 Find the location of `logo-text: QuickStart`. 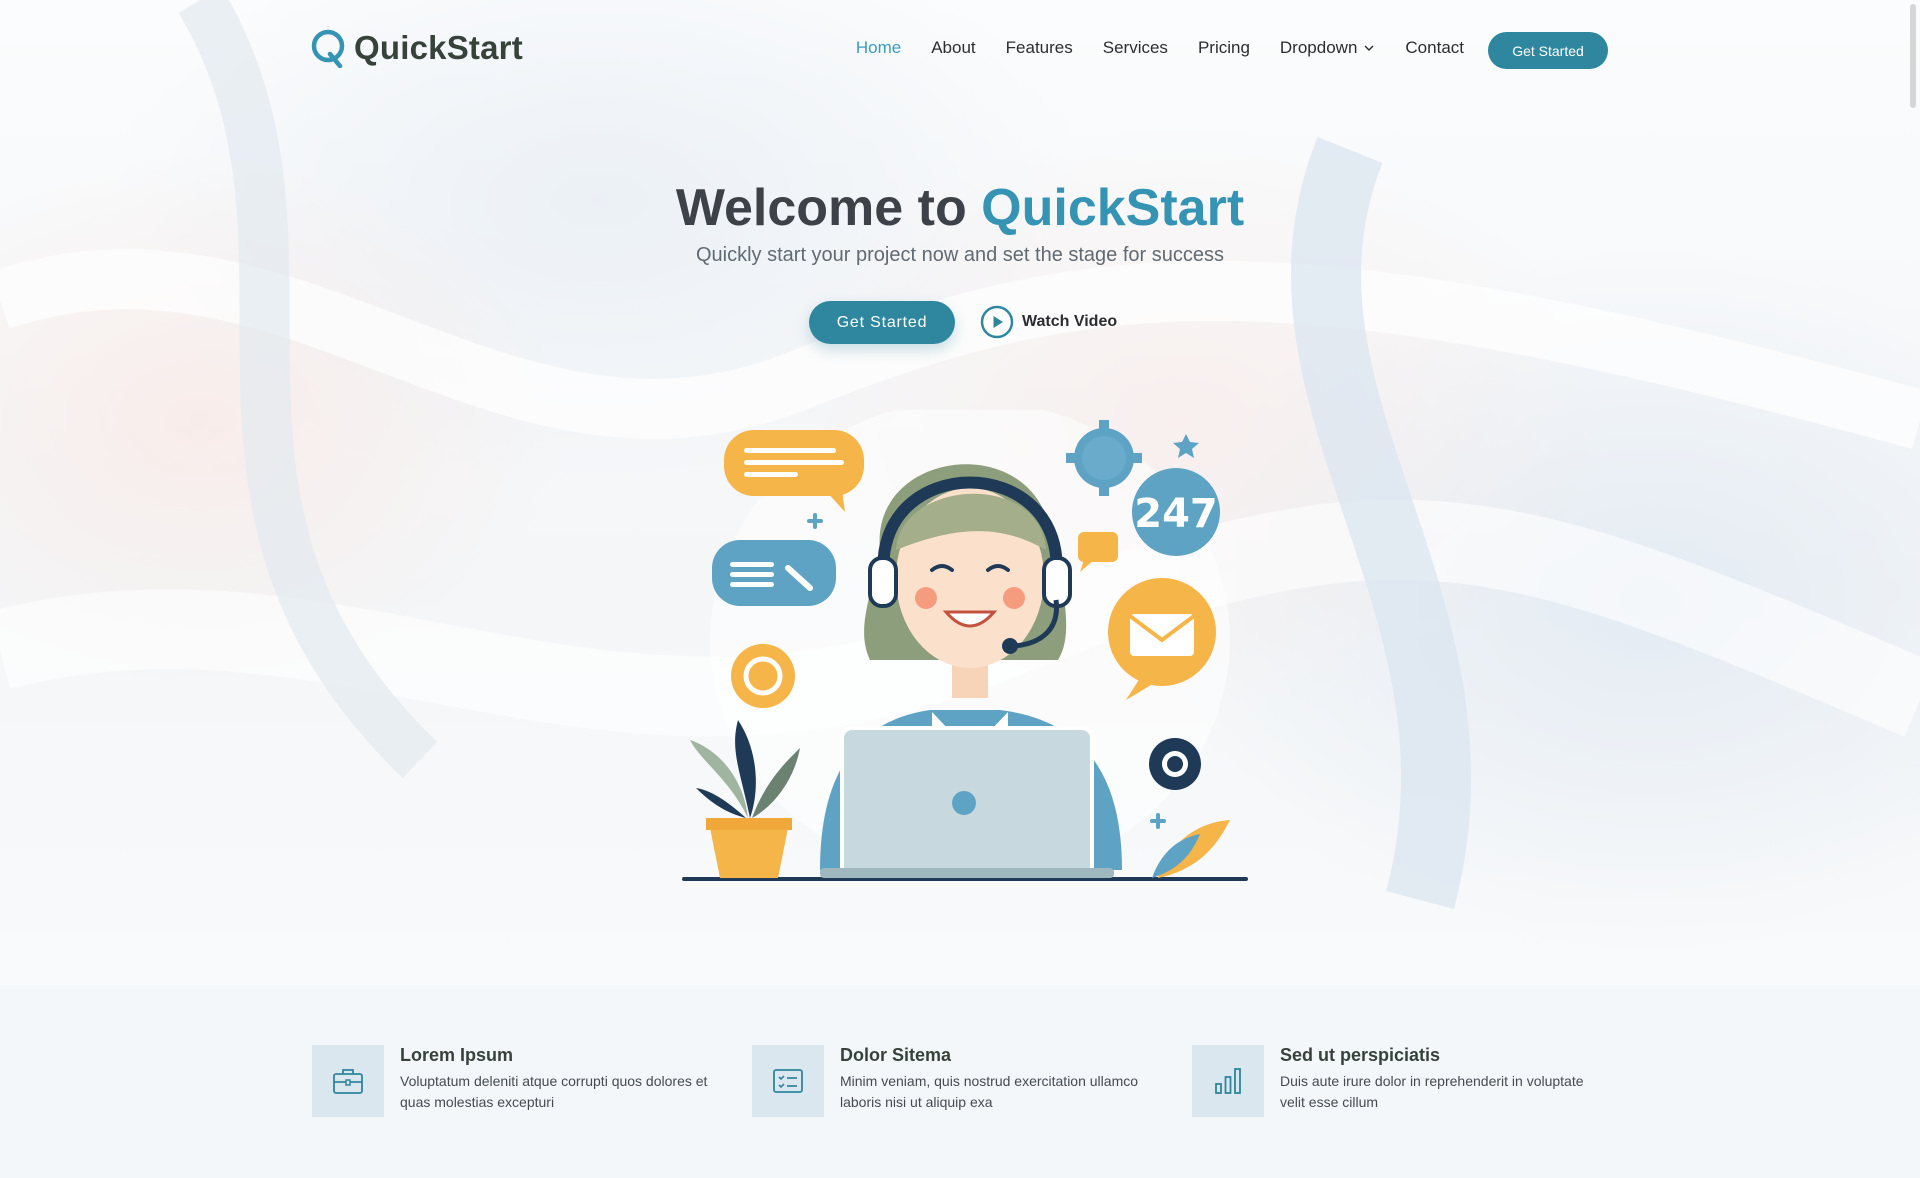

logo-text: QuickStart is located at coordinates (438, 47).